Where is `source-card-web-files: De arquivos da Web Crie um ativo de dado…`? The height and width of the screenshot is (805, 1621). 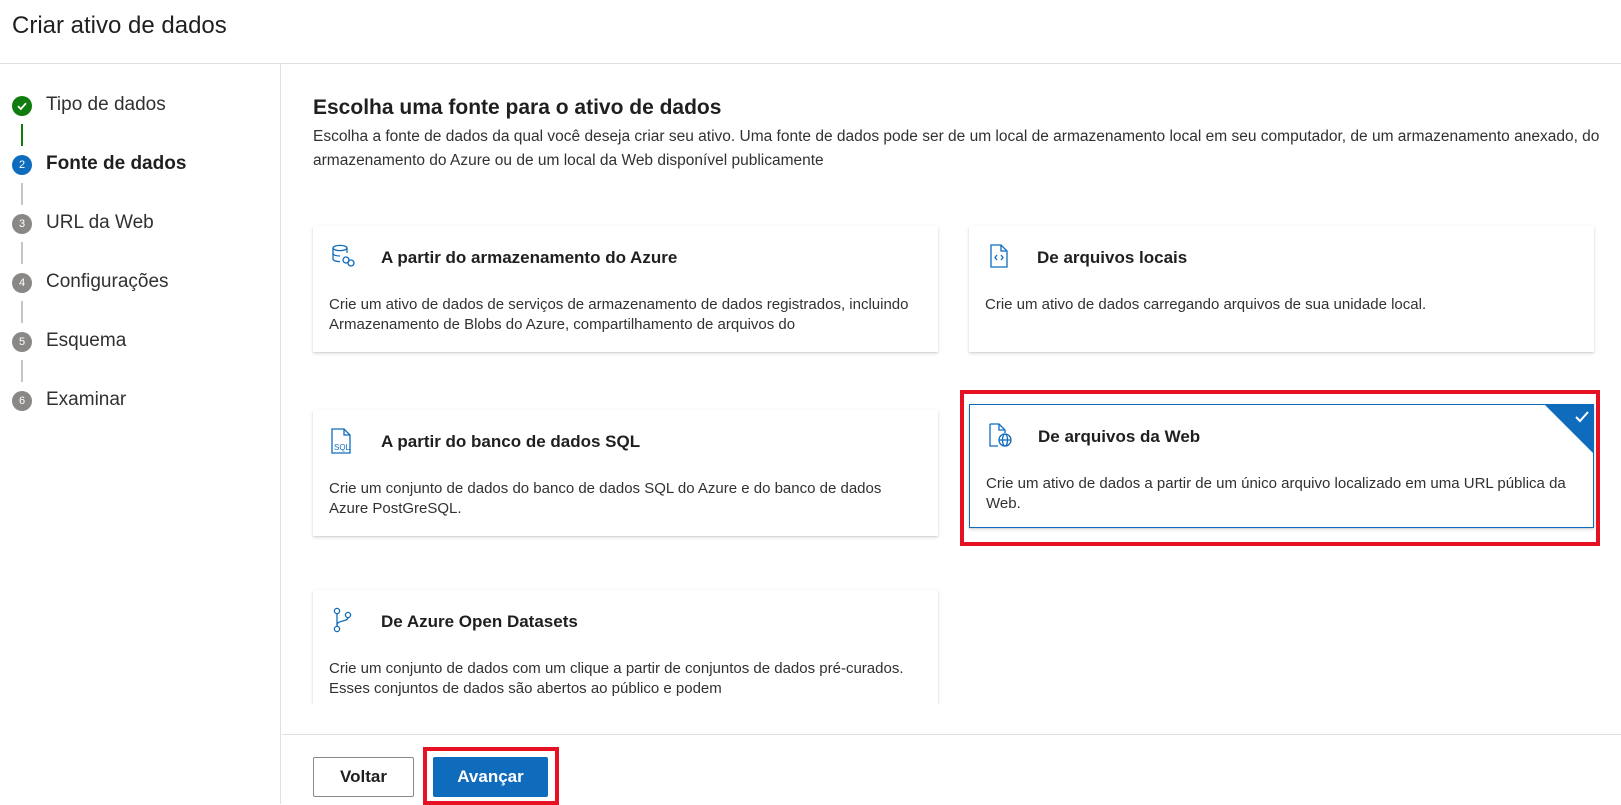 source-card-web-files: De arquivos da Web Crie um ativo de dado… is located at coordinates (1281, 466).